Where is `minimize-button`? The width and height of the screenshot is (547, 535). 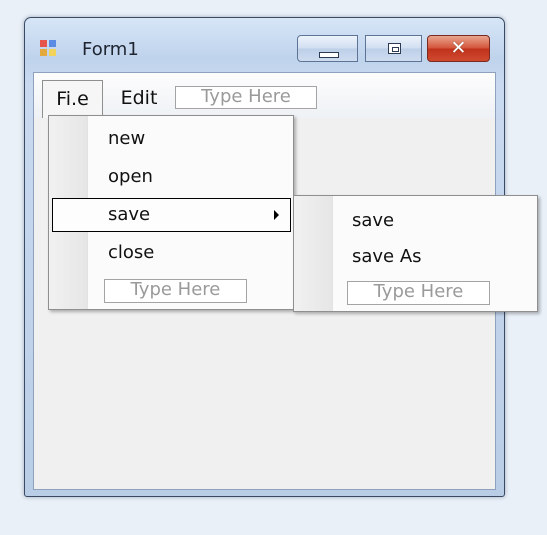 minimize-button is located at coordinates (327, 48).